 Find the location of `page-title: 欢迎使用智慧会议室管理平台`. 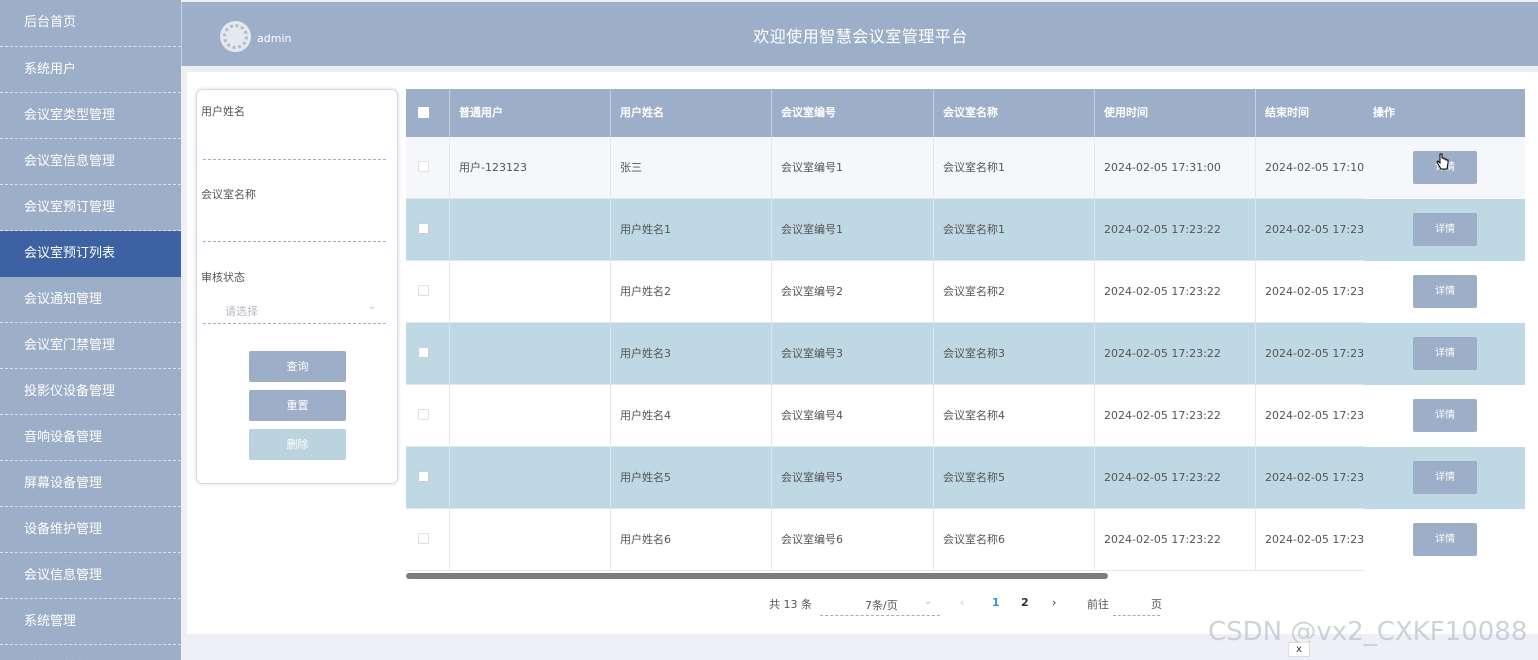

page-title: 欢迎使用智慧会议室管理平台 is located at coordinates (860, 36).